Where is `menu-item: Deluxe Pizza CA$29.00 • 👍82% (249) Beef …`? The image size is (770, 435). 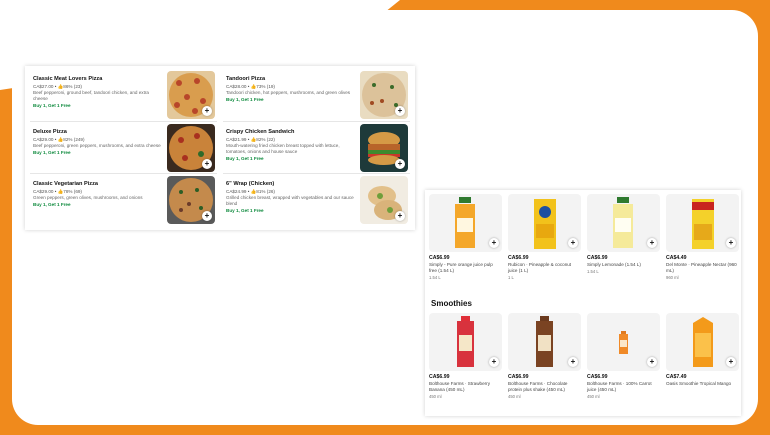 menu-item: Deluxe Pizza CA$29.00 • 👍82% (249) Beef … is located at coordinates (123, 148).